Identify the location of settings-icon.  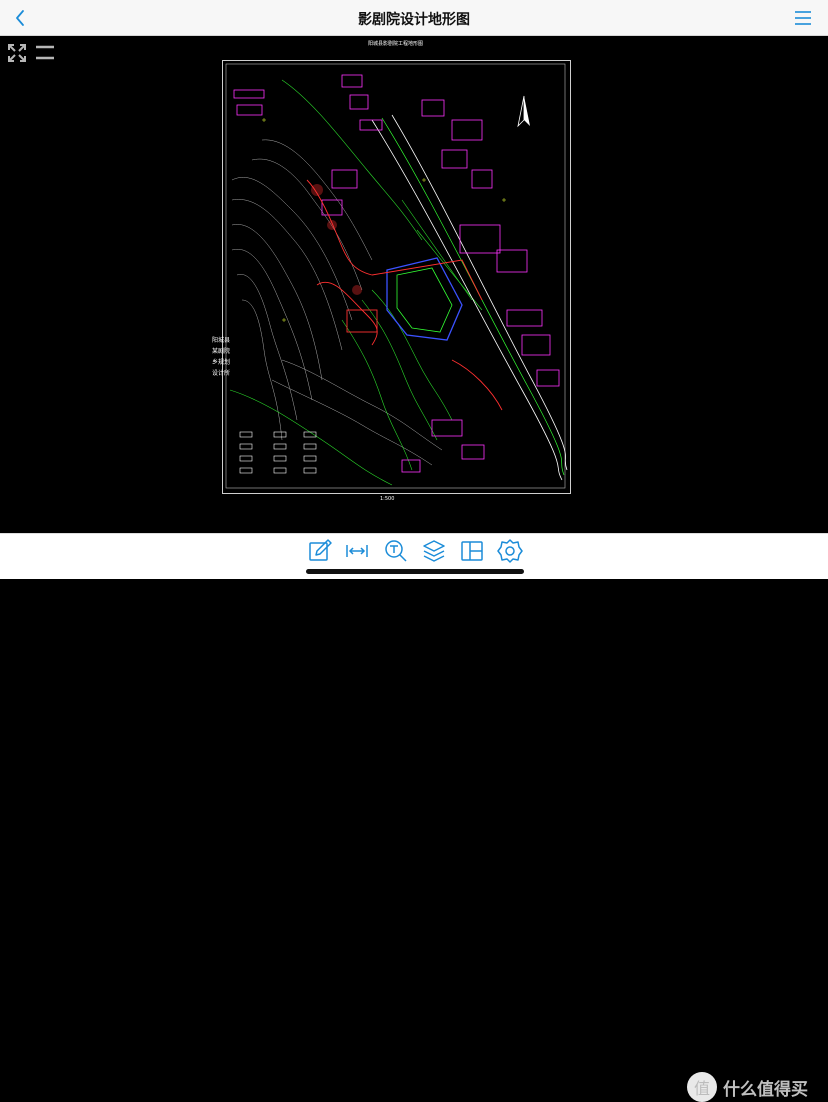
(510, 551).